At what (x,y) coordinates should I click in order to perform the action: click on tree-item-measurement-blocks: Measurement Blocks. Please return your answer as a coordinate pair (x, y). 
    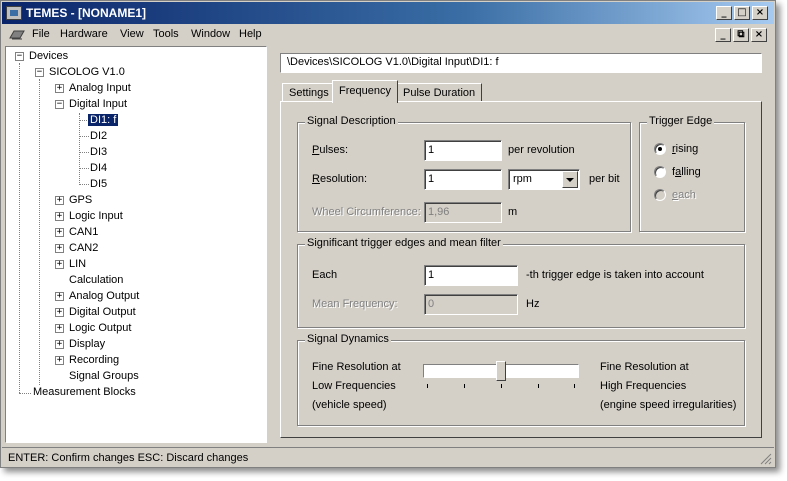
    Looking at the image, I should click on (84, 392).